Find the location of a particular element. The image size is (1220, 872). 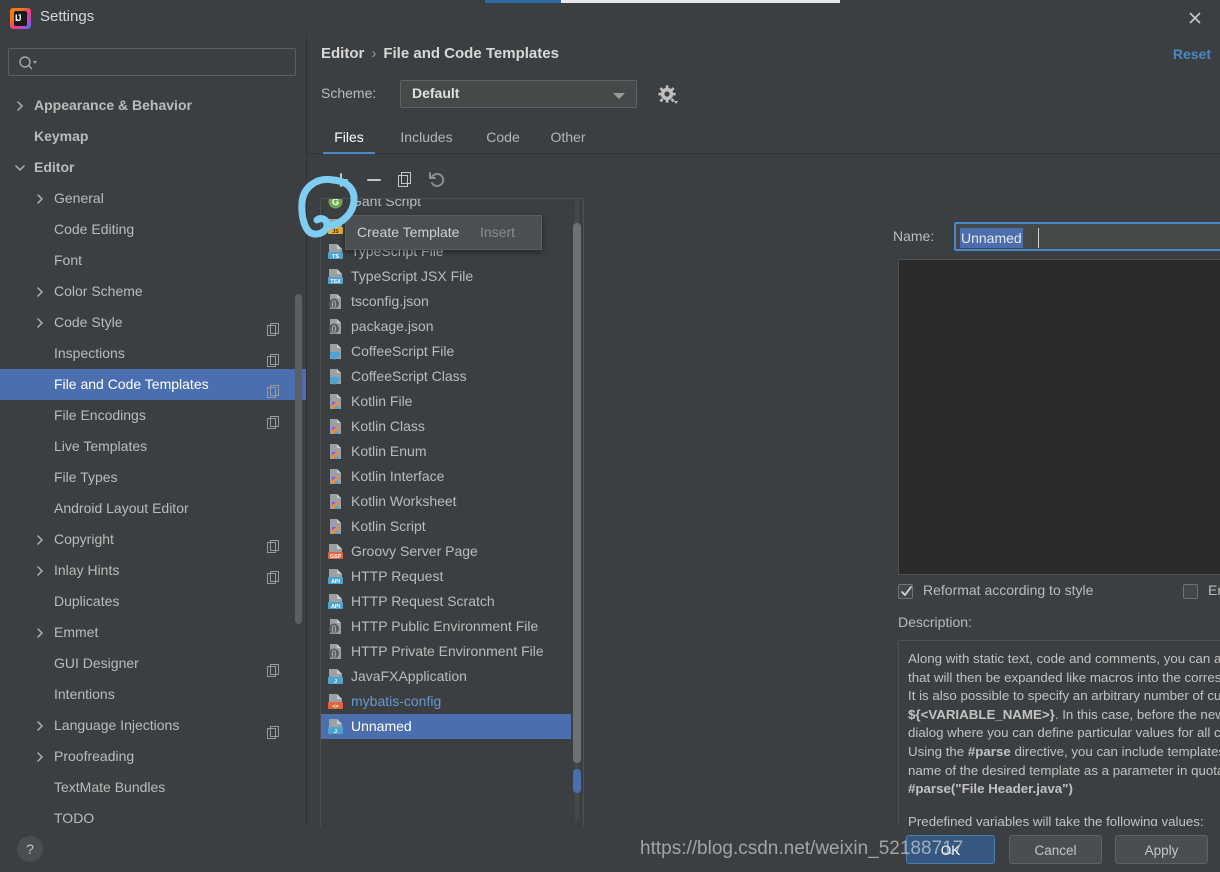

breadcrumb-parent: Editor is located at coordinates (342, 53).